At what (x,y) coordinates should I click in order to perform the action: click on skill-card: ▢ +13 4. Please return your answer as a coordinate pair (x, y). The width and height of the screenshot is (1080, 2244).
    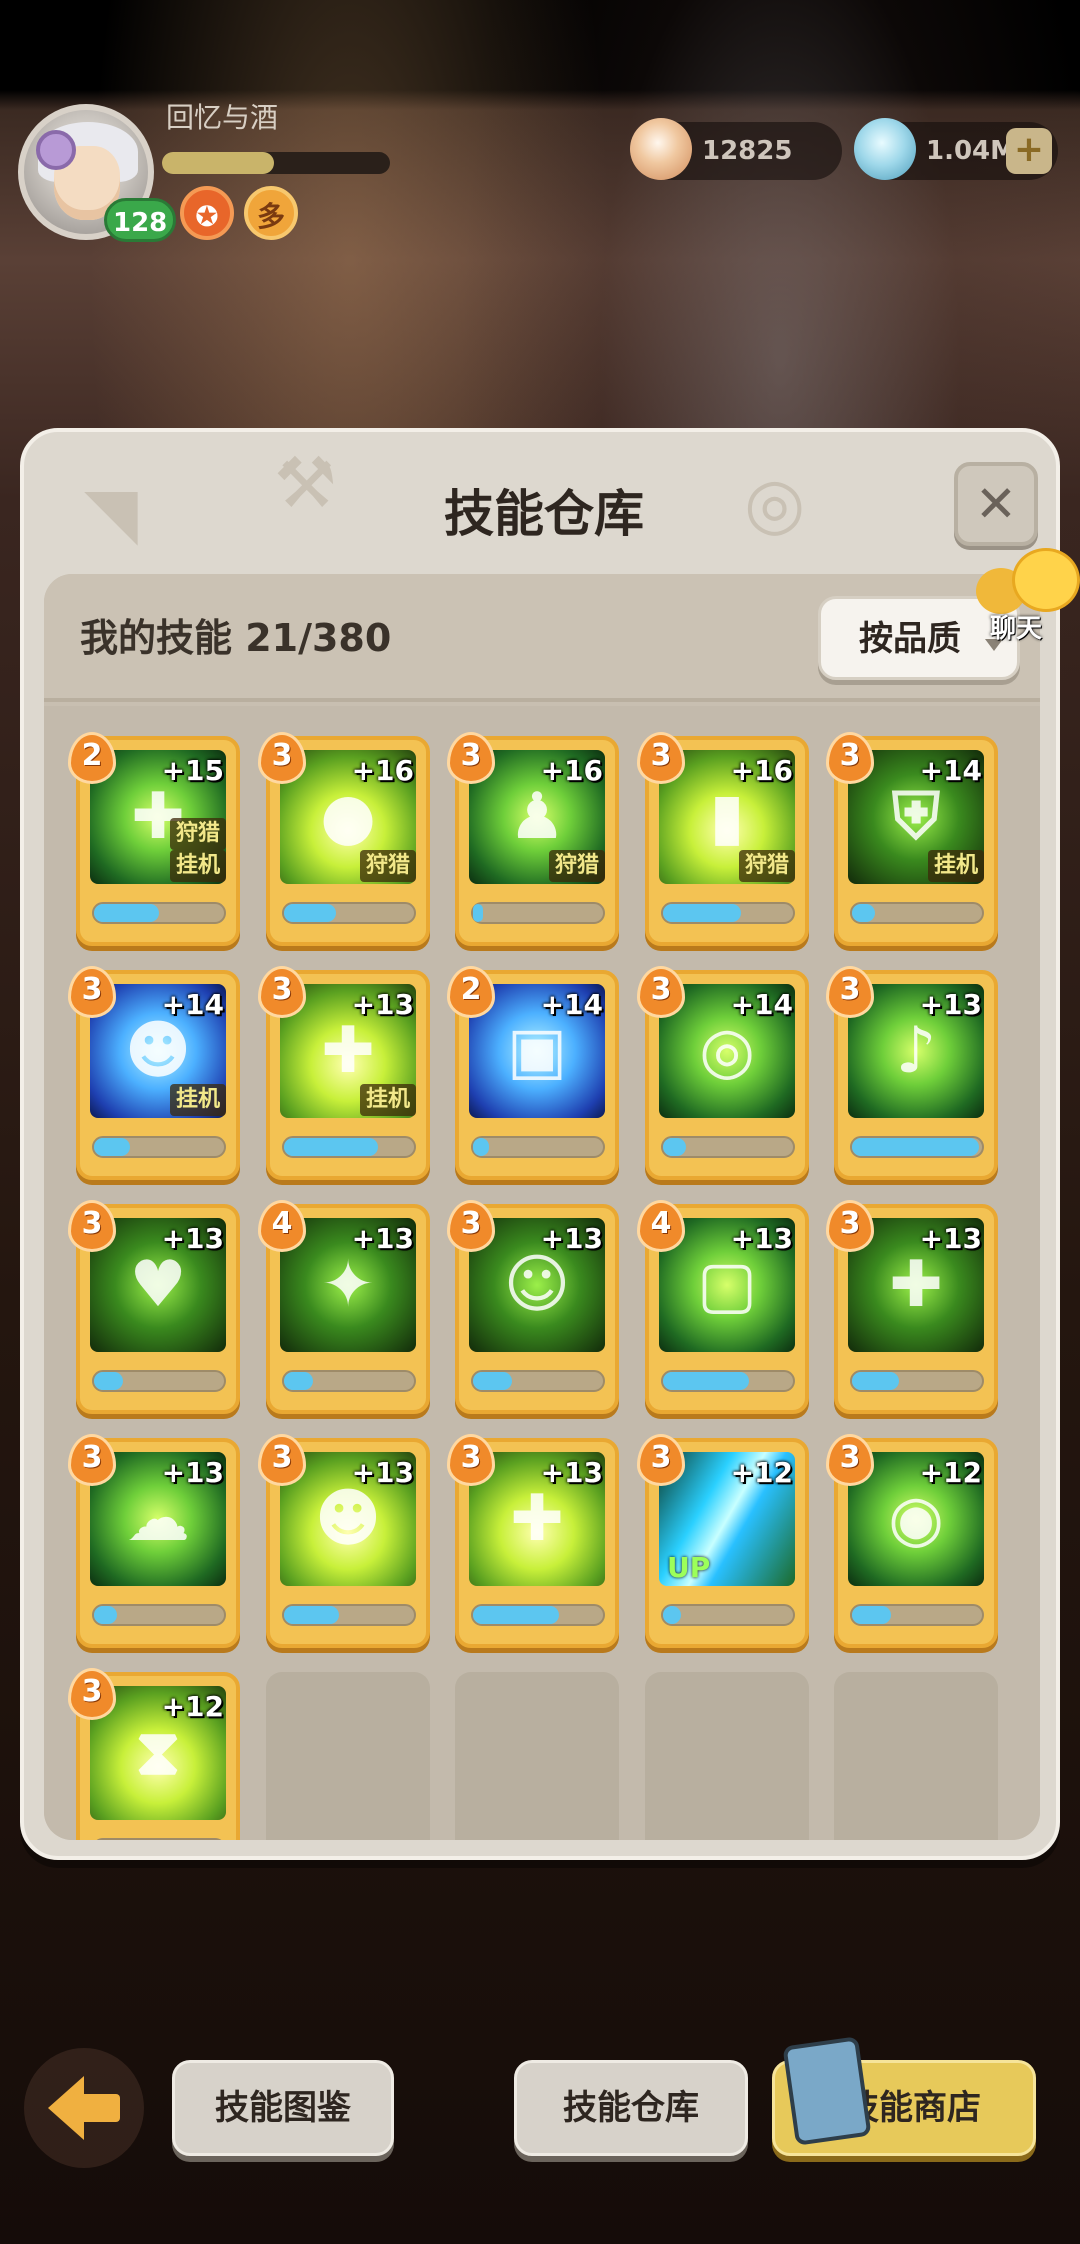
    Looking at the image, I should click on (723, 1307).